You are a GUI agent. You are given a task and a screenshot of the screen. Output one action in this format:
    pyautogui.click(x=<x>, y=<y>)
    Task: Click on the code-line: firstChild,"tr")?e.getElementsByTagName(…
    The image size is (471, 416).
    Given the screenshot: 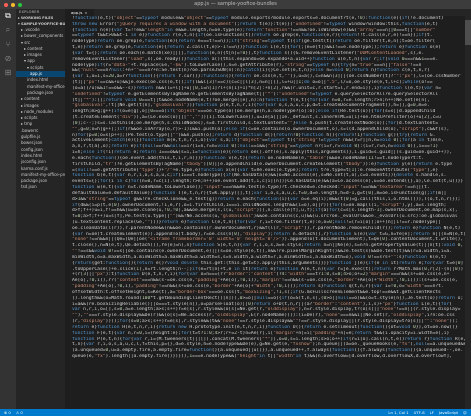 What is the action you would take?
    pyautogui.click(x=262, y=164)
    